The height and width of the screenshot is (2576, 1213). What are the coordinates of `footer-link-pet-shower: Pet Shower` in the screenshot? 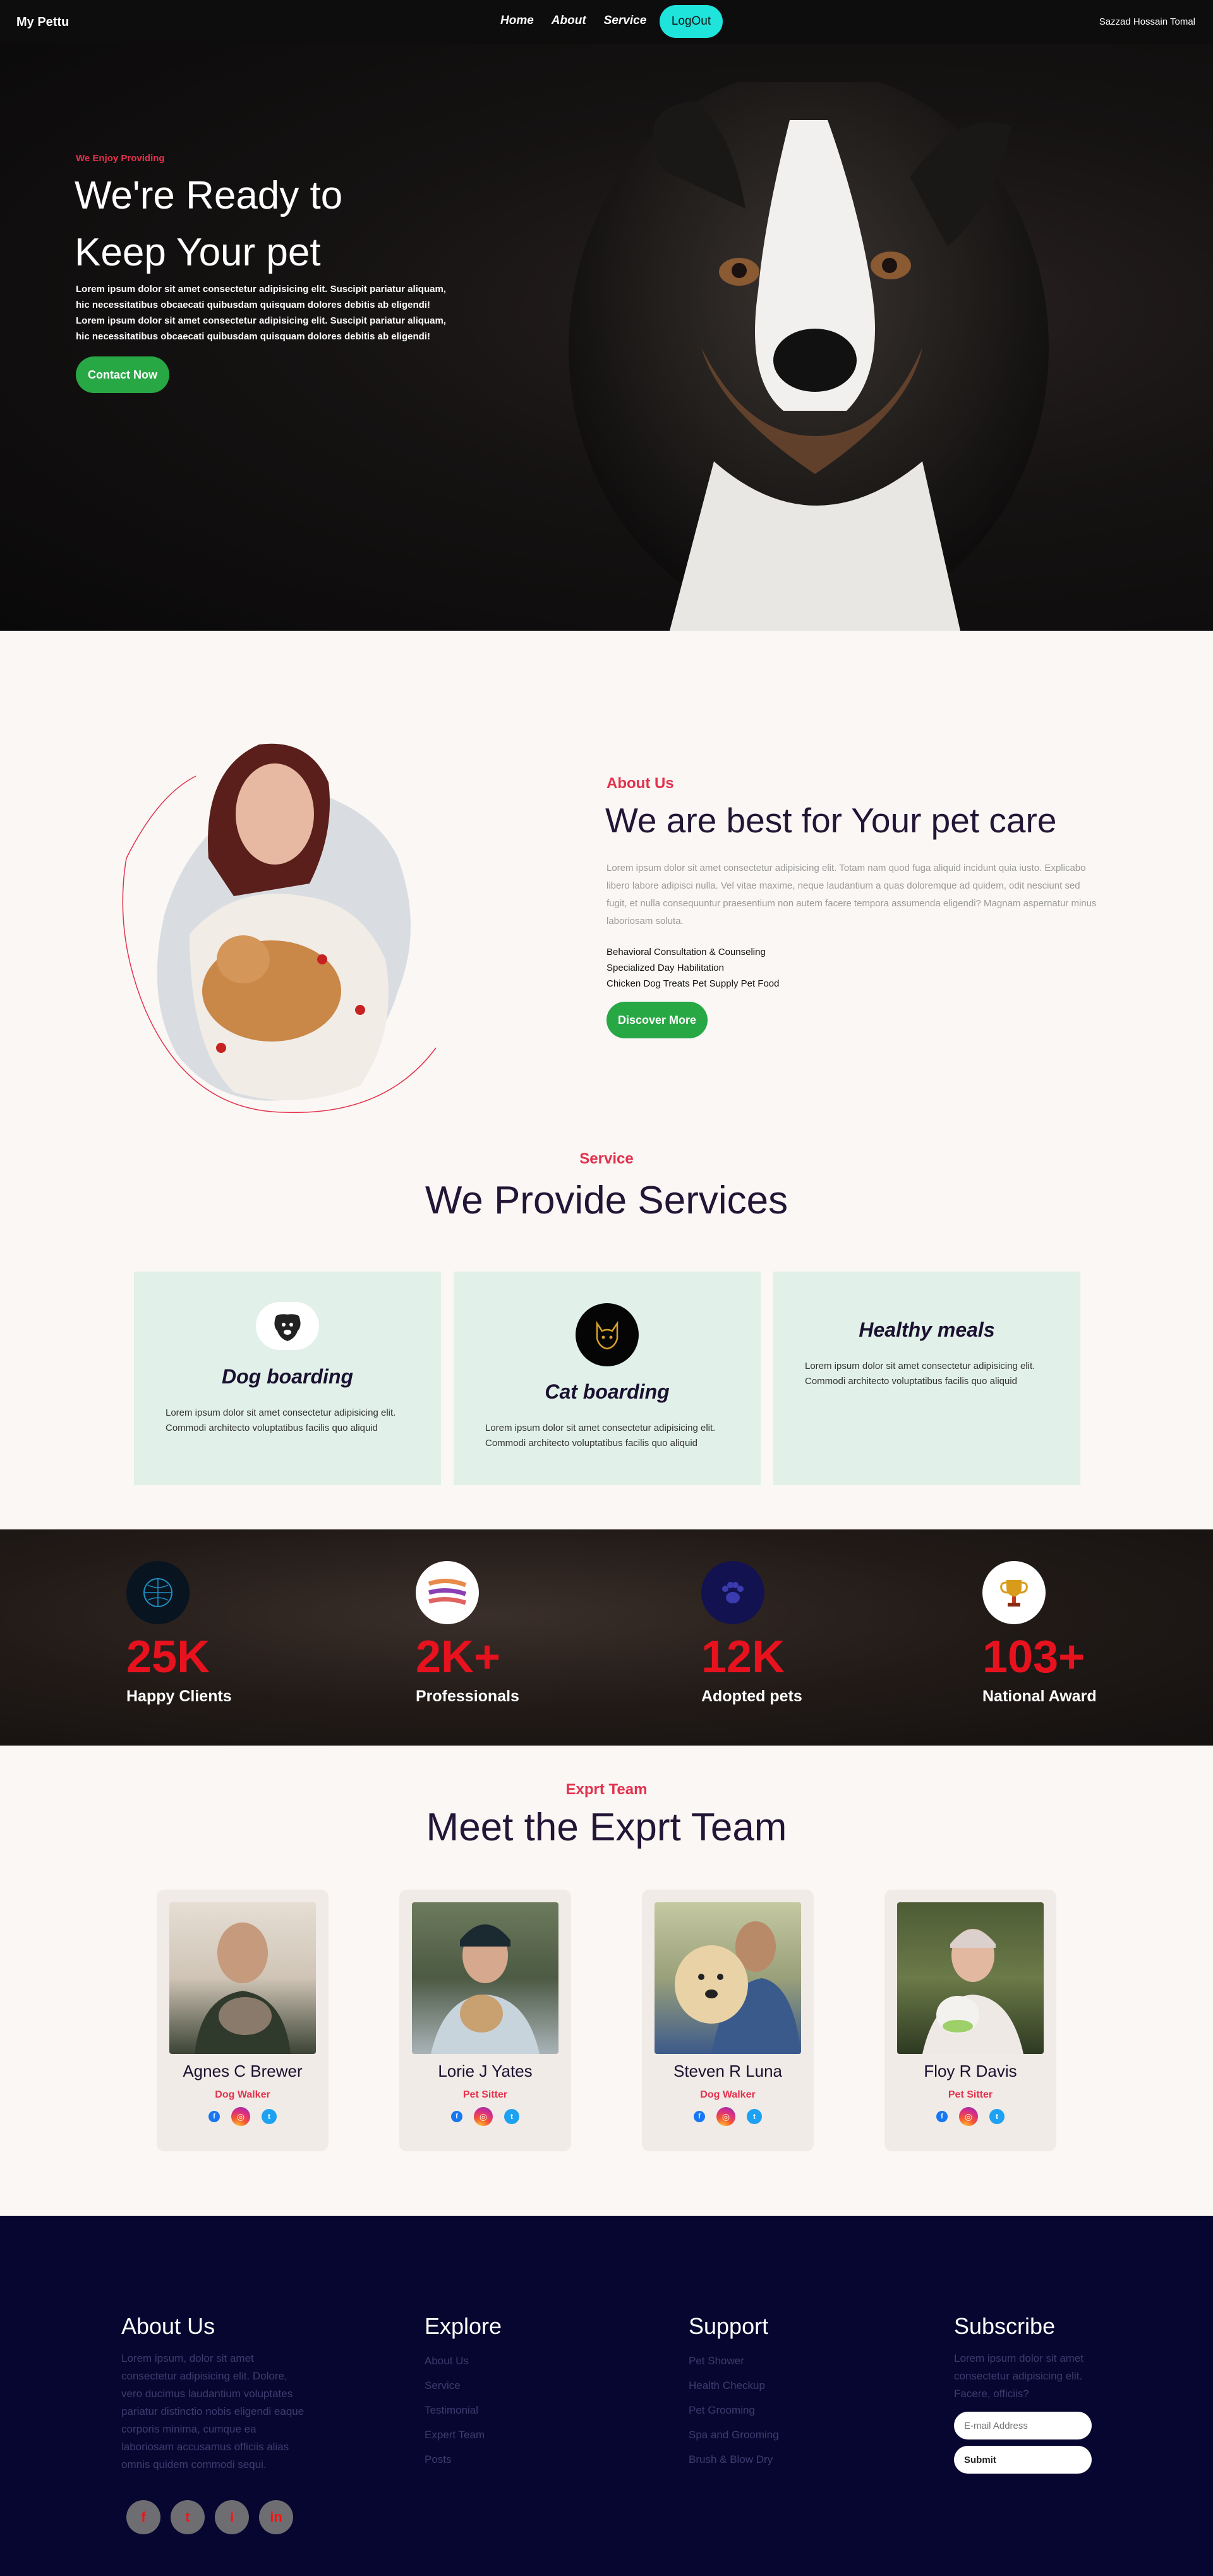 It's located at (734, 2360).